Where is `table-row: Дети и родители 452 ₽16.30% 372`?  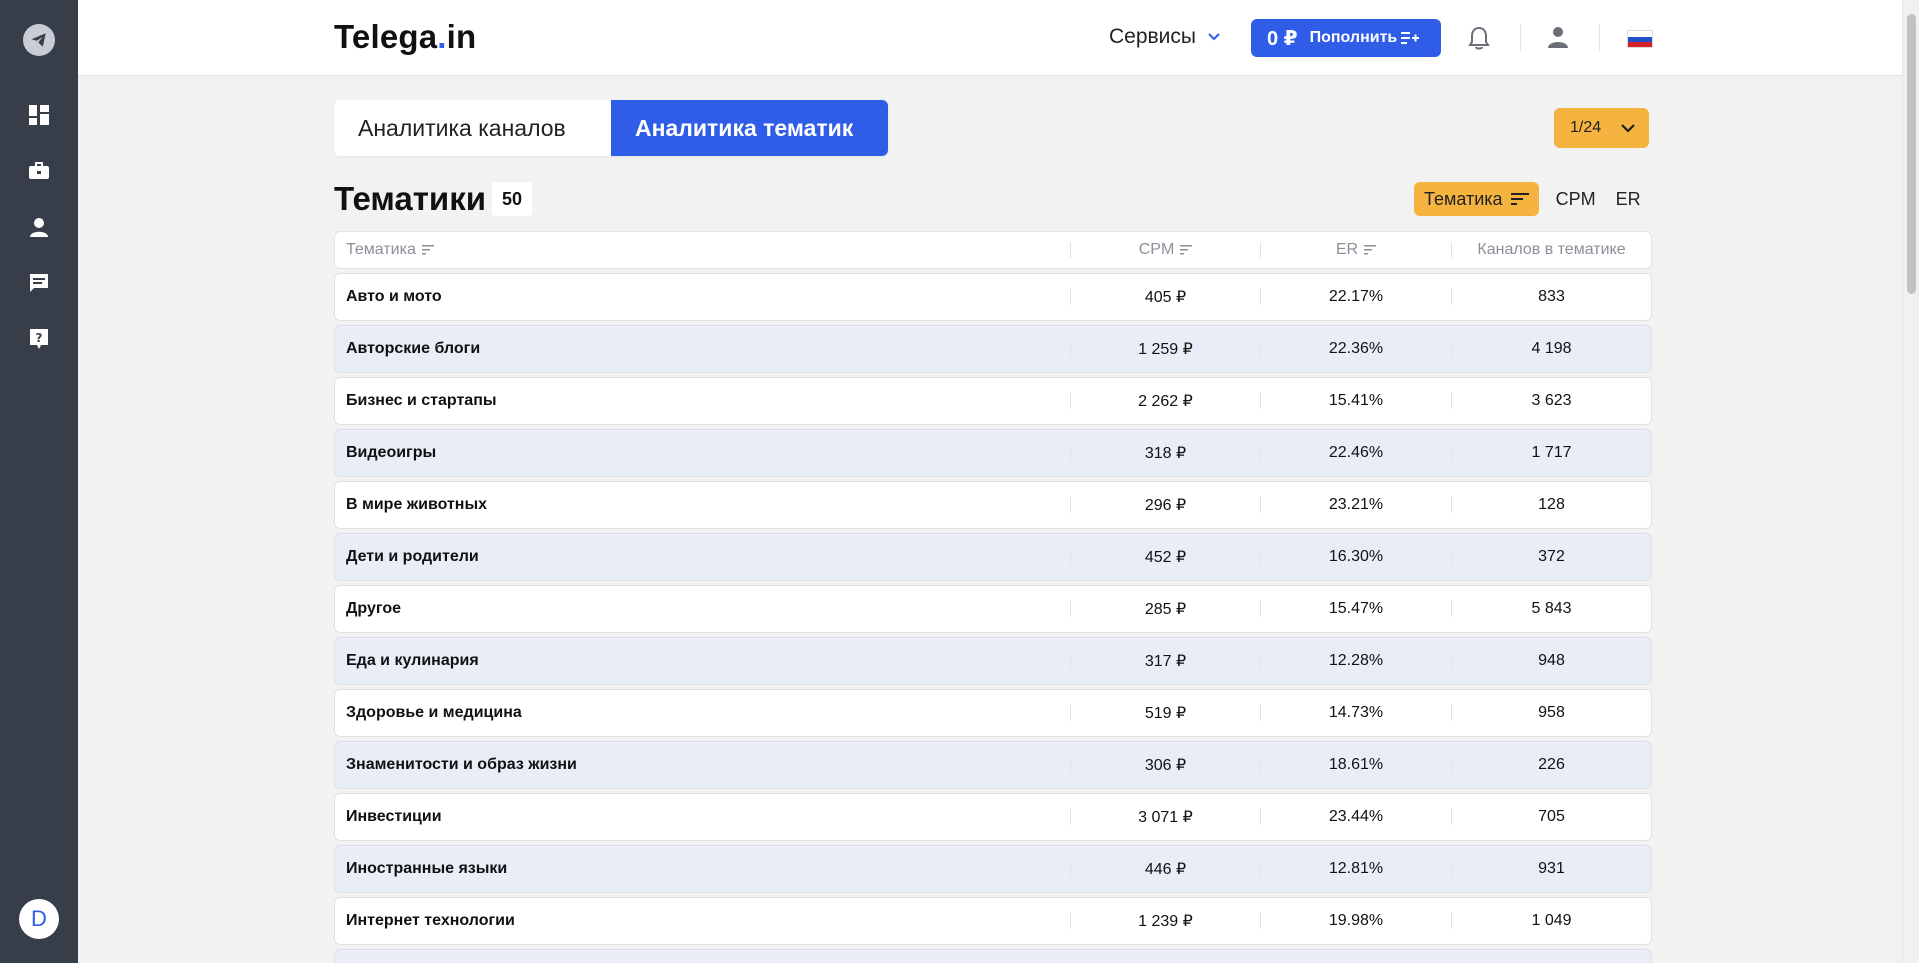 table-row: Дети и родители 452 ₽16.30% 372 is located at coordinates (993, 557).